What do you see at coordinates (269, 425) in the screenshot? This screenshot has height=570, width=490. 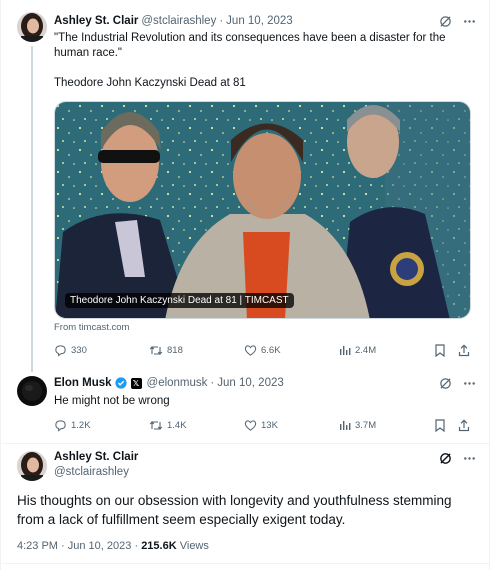 I see `like-count: 13K` at bounding box center [269, 425].